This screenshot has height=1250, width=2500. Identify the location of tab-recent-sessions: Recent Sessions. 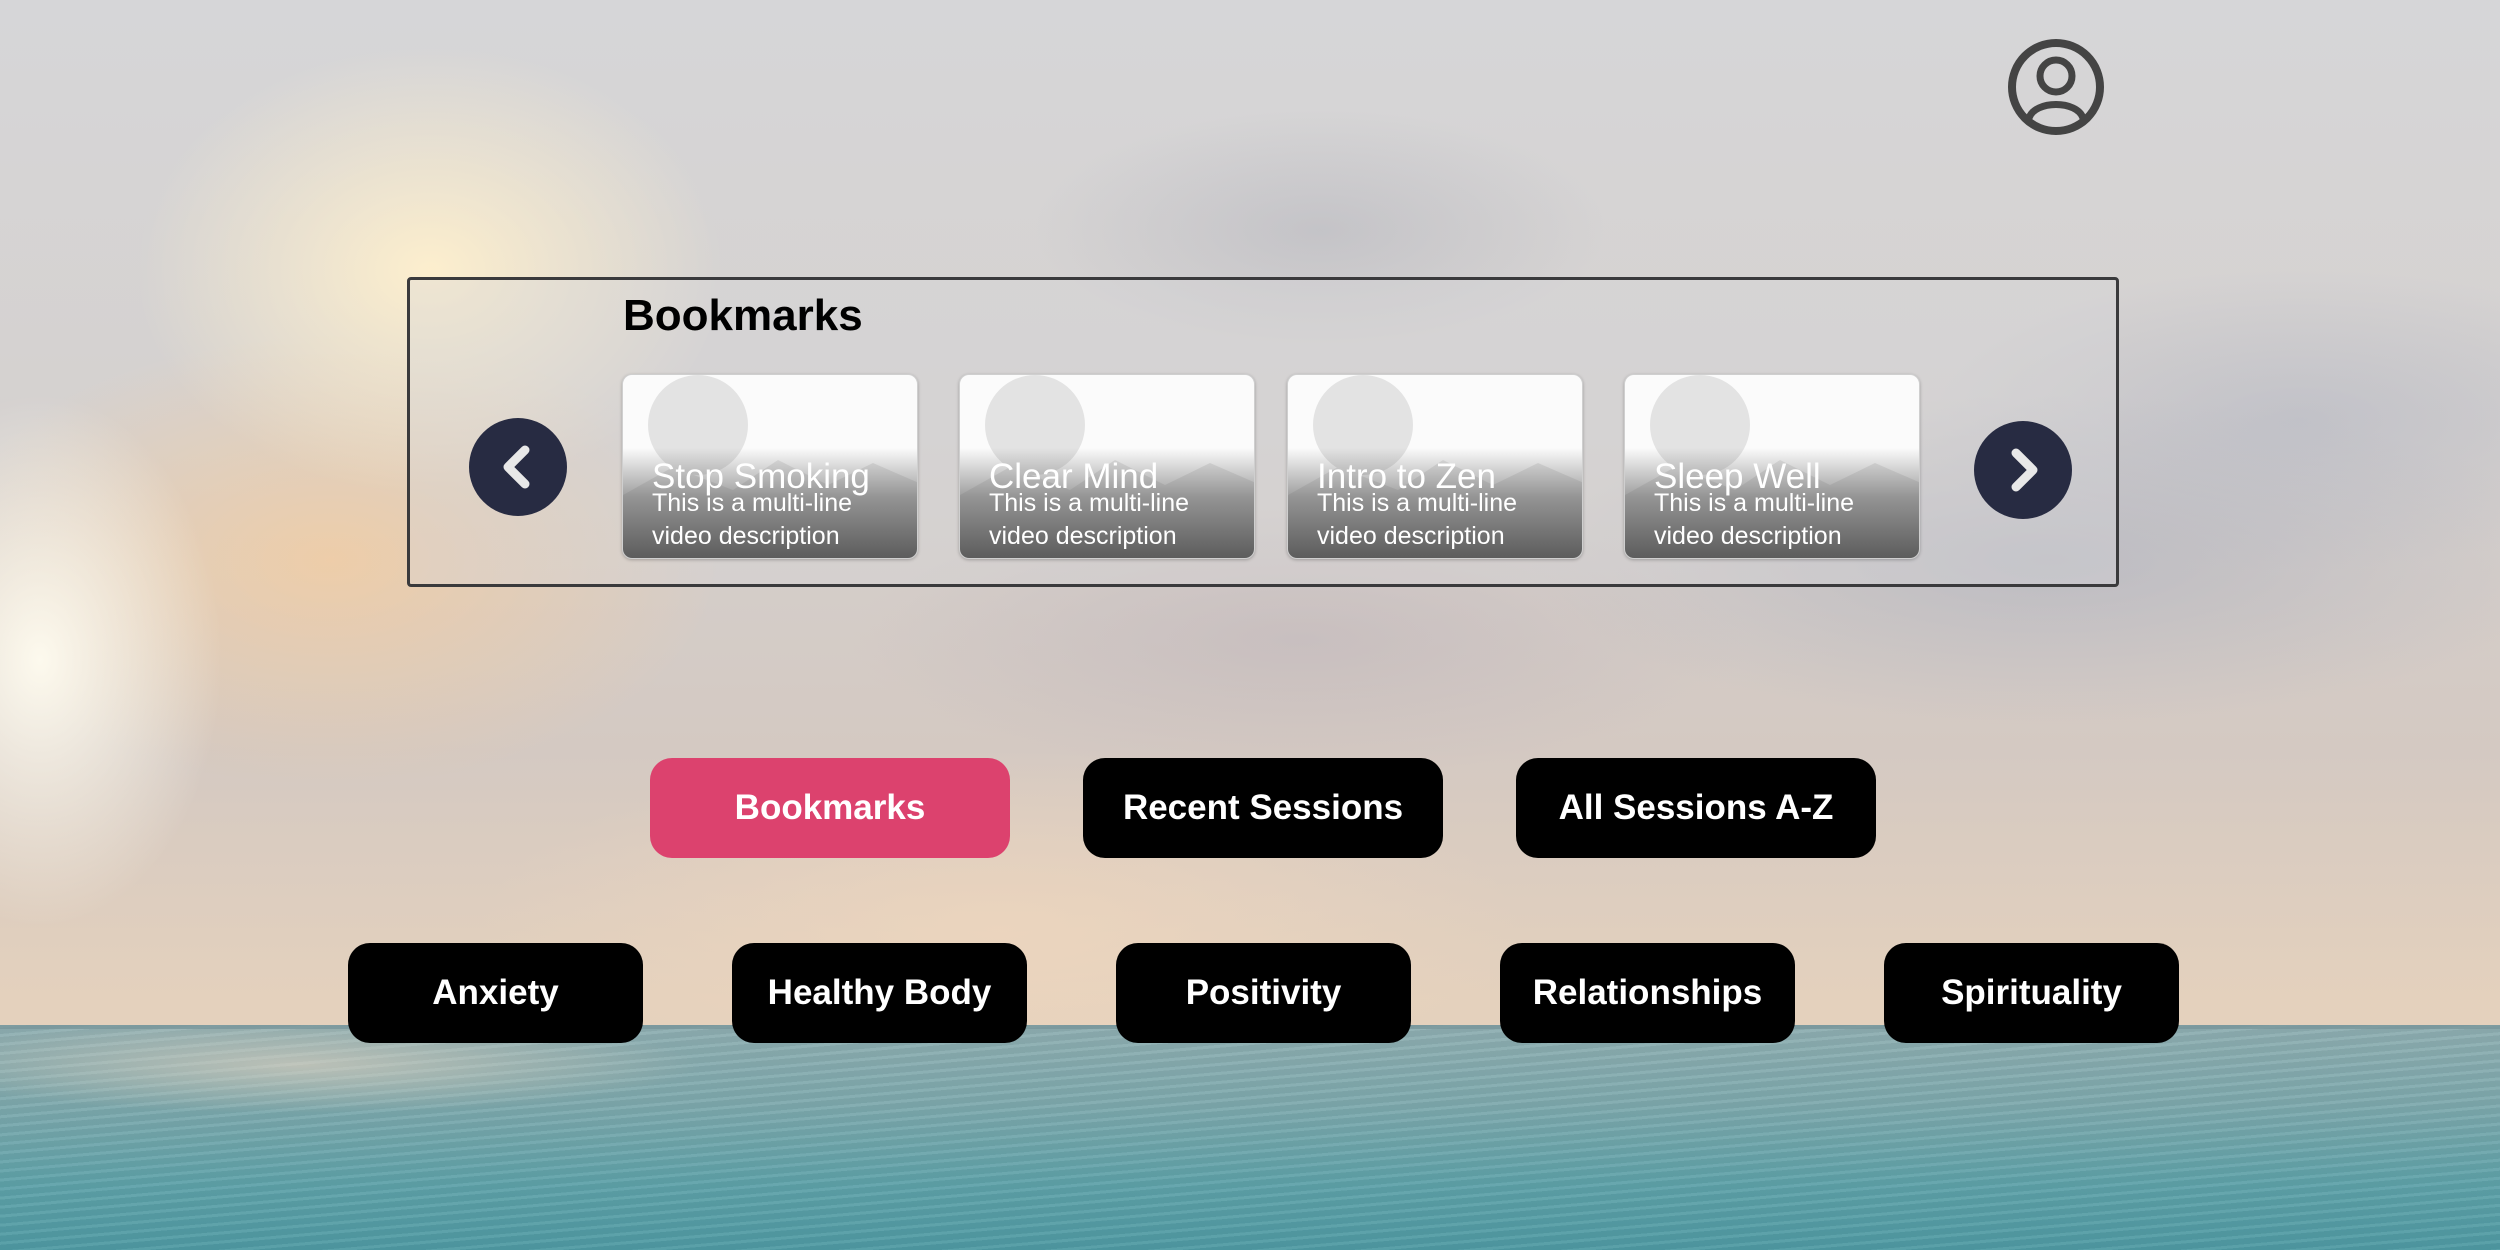
(1263, 808).